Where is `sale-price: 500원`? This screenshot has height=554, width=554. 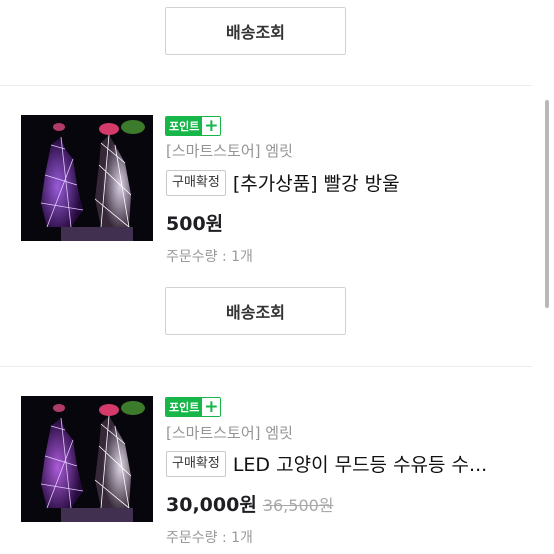 sale-price: 500원 is located at coordinates (195, 224).